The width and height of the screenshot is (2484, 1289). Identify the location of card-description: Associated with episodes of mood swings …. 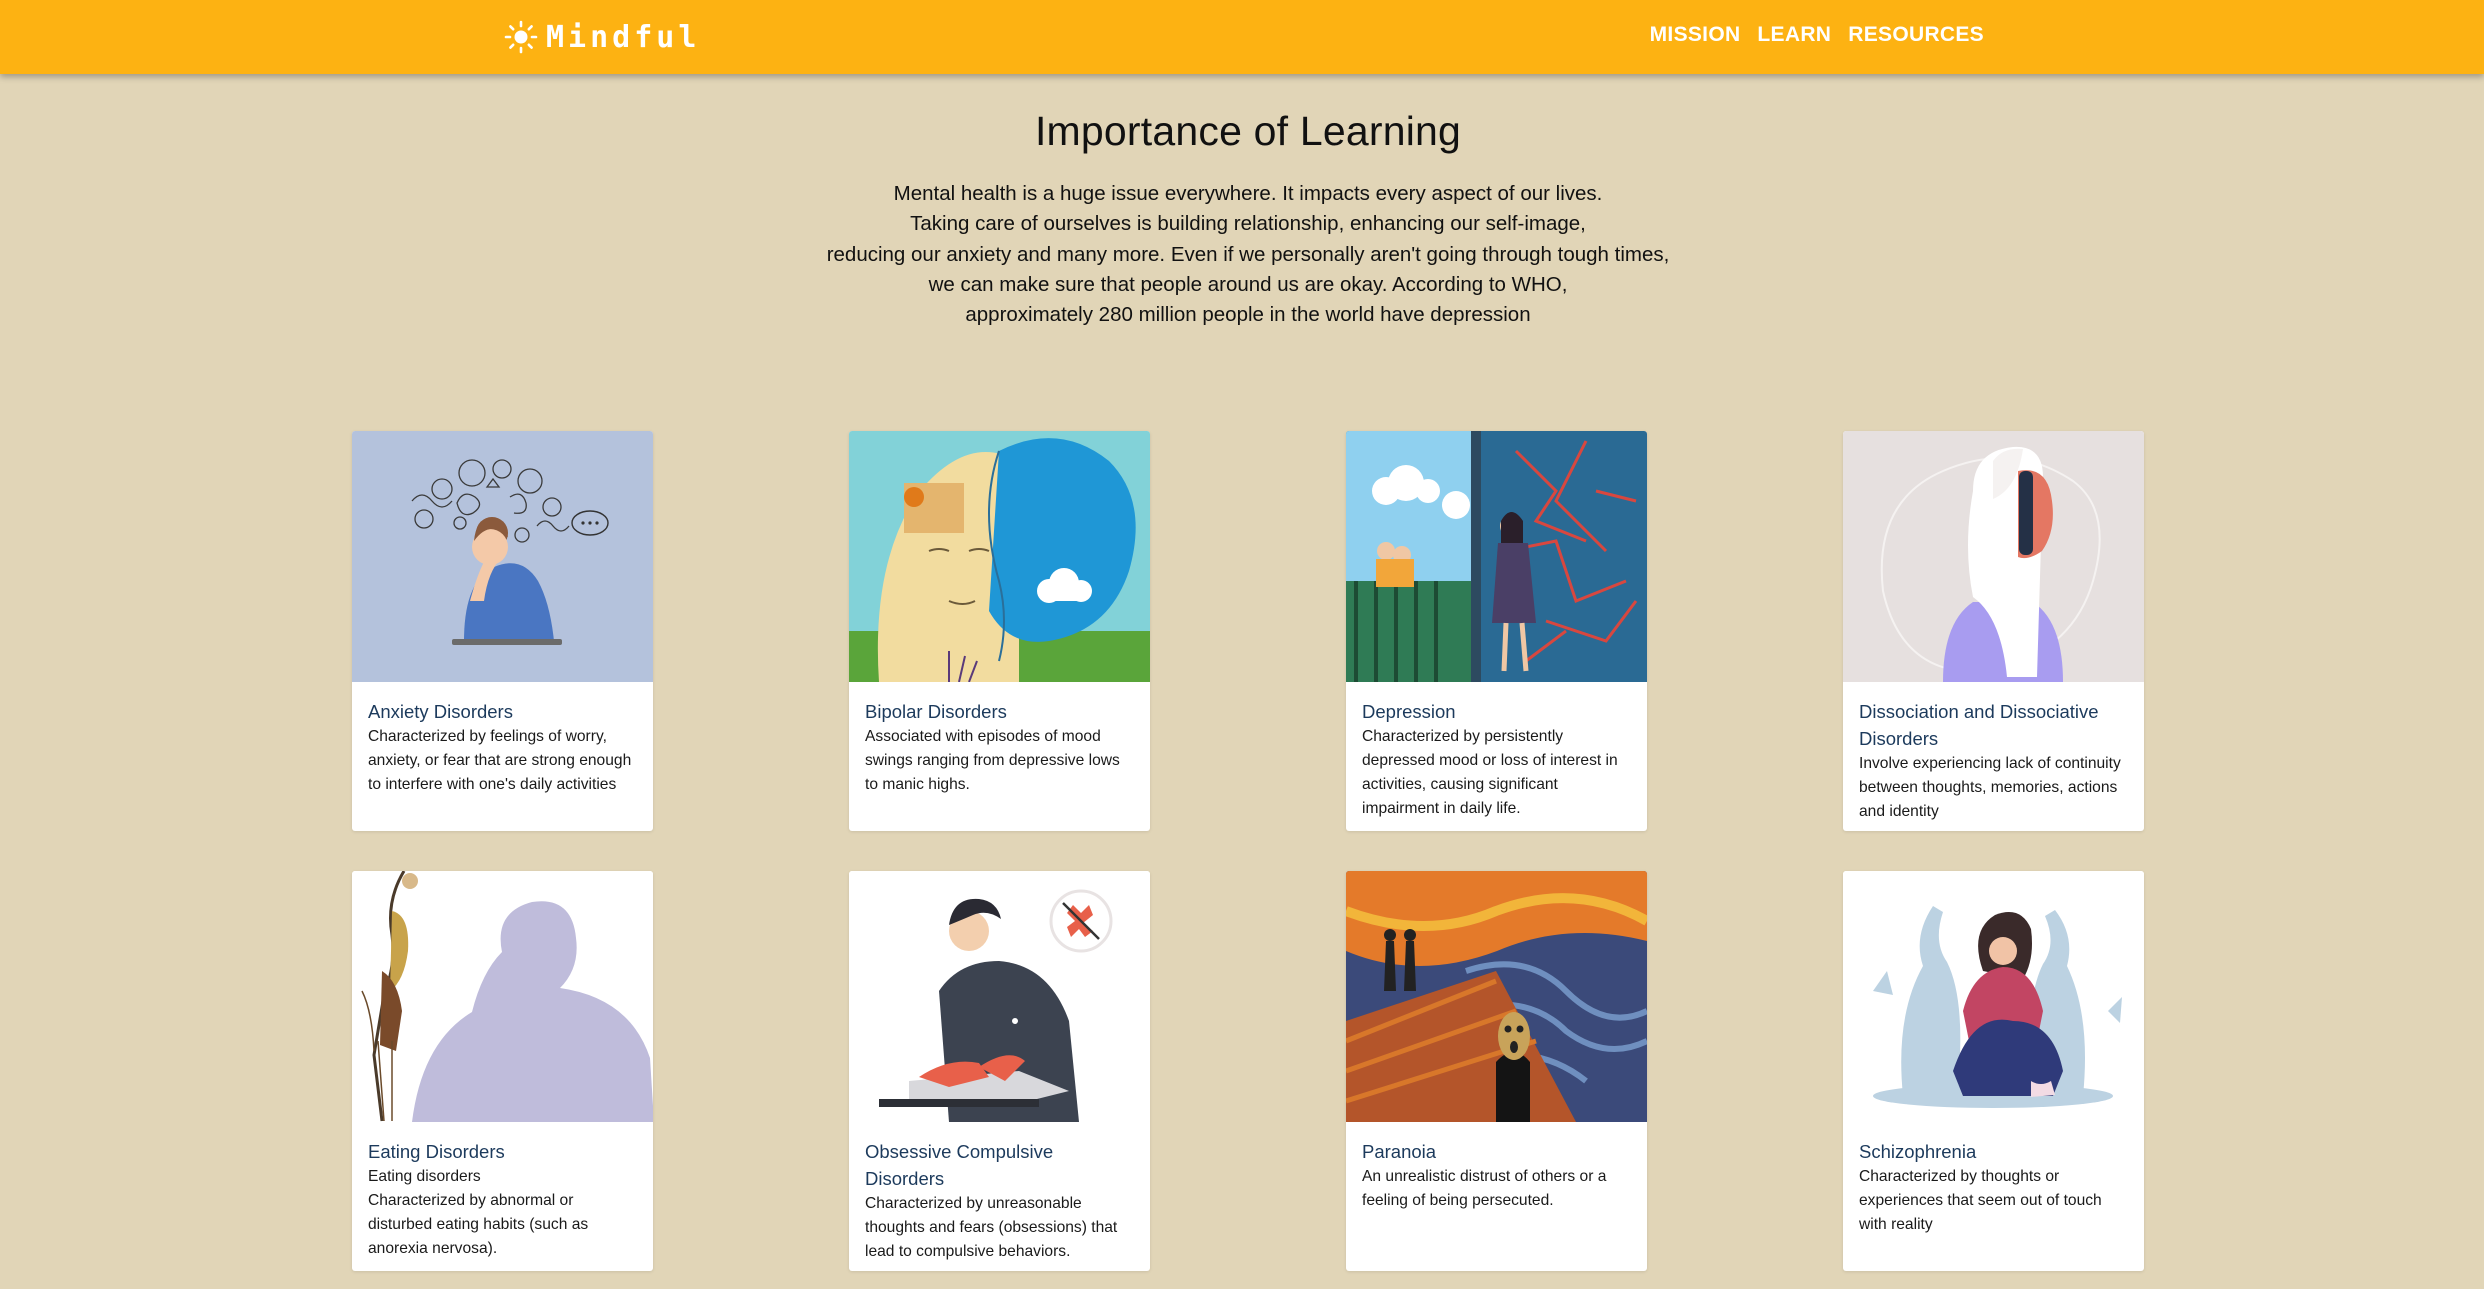
(992, 760).